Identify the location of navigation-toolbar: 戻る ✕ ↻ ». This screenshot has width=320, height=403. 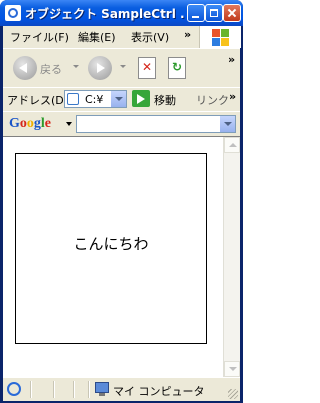
(121, 68).